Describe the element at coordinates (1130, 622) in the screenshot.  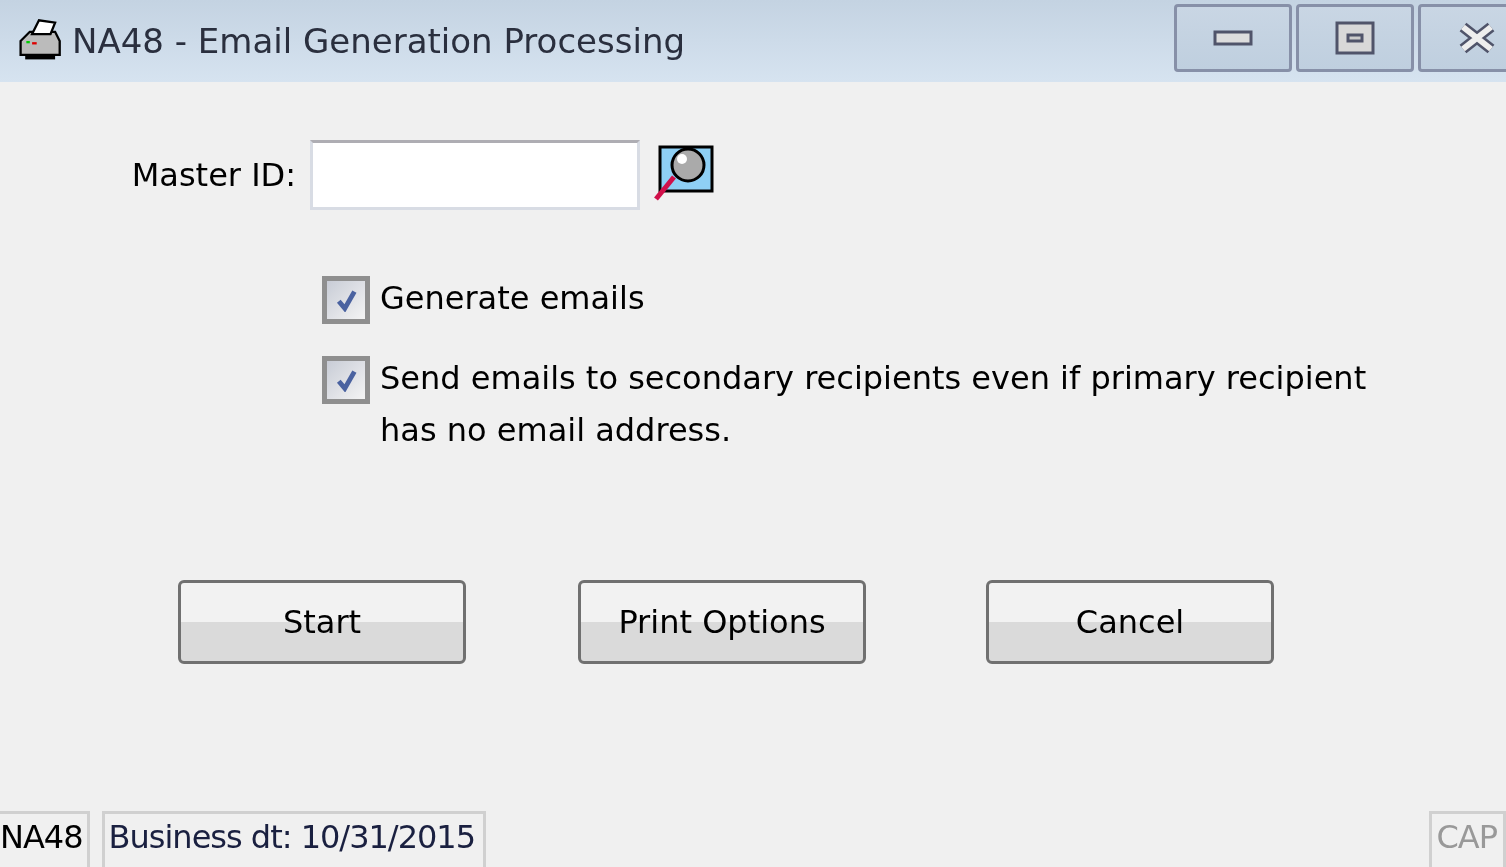
I see `dialog-button: Cancel` at that location.